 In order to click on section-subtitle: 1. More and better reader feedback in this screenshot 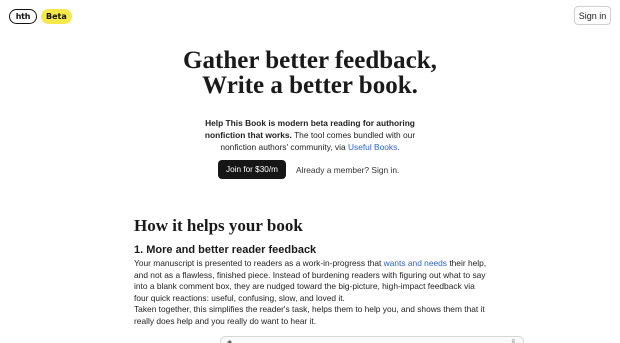, I will do `click(225, 250)`.